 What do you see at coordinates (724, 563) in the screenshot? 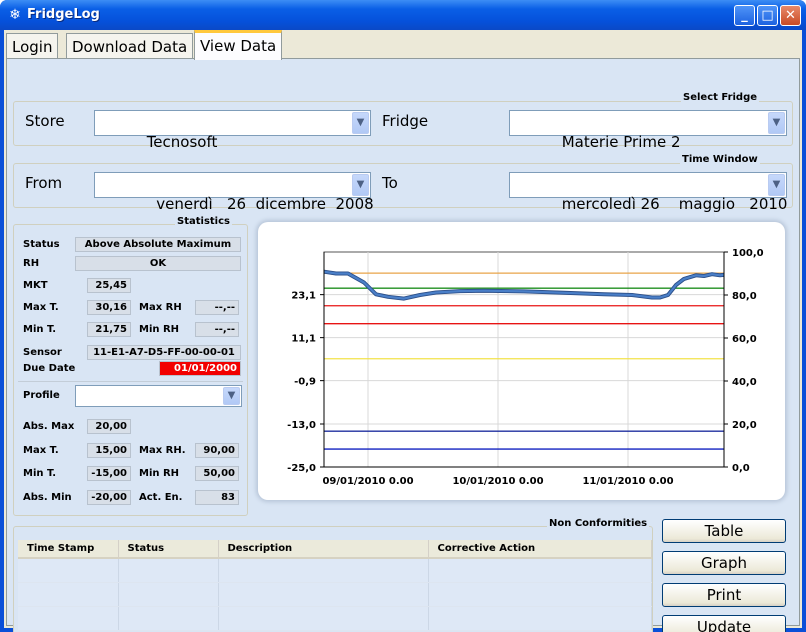
I see `graph-button: Graph` at bounding box center [724, 563].